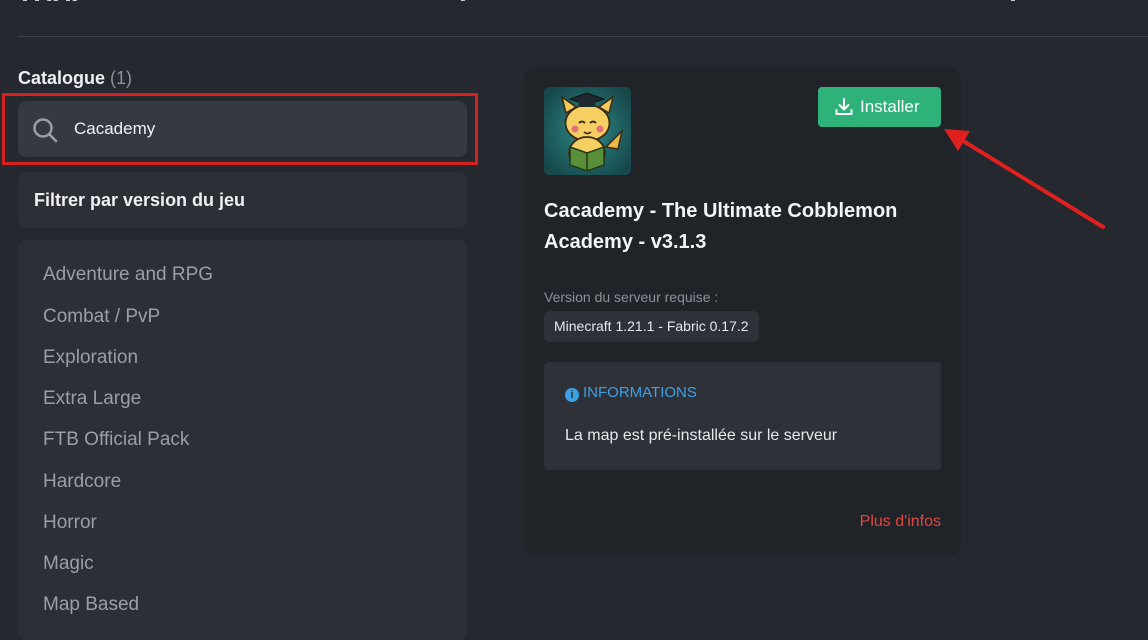 This screenshot has width=1148, height=640. What do you see at coordinates (890, 106) in the screenshot?
I see `install-button-label: Installer` at bounding box center [890, 106].